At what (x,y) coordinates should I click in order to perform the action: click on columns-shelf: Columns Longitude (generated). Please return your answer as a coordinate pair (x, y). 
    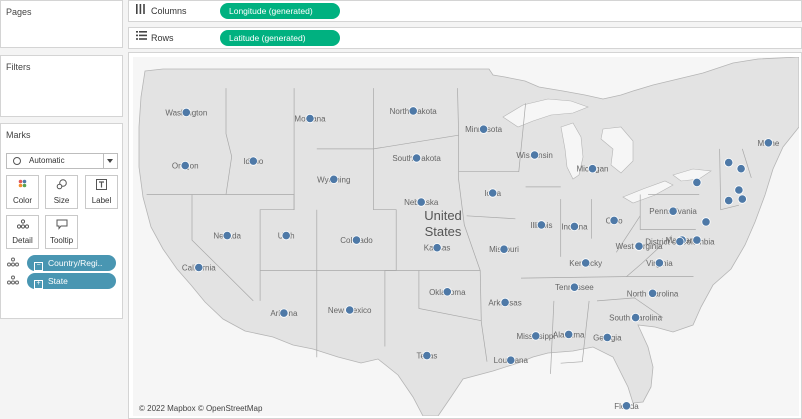
    Looking at the image, I should click on (465, 11).